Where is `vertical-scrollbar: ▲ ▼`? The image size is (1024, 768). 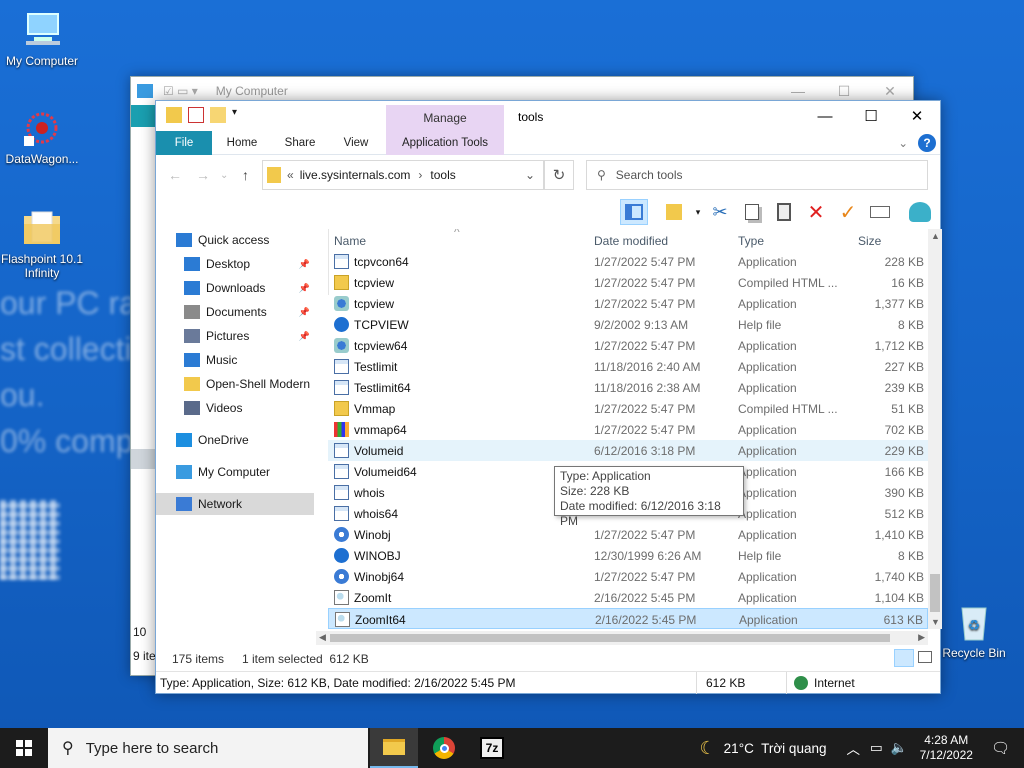
vertical-scrollbar: ▲ ▼ is located at coordinates (935, 429).